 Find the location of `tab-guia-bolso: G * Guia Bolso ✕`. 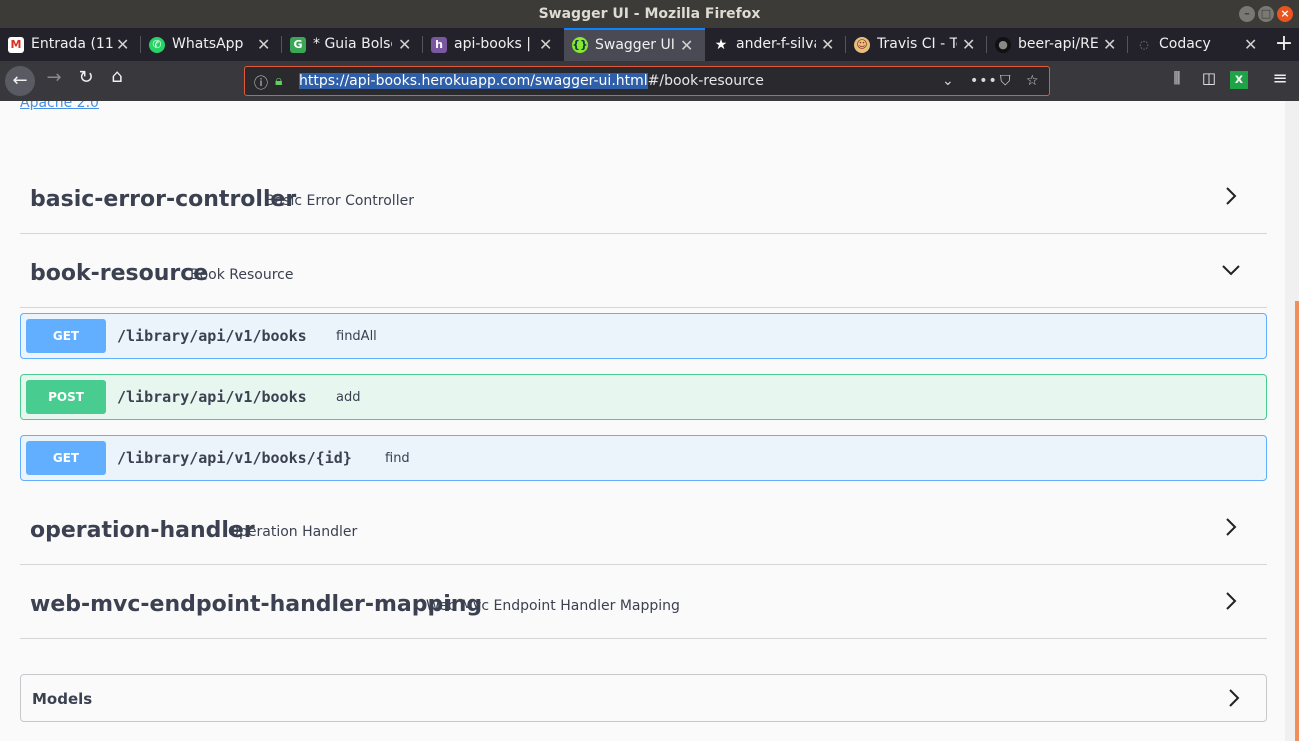

tab-guia-bolso: G * Guia Bolso ✕ is located at coordinates (352, 44).